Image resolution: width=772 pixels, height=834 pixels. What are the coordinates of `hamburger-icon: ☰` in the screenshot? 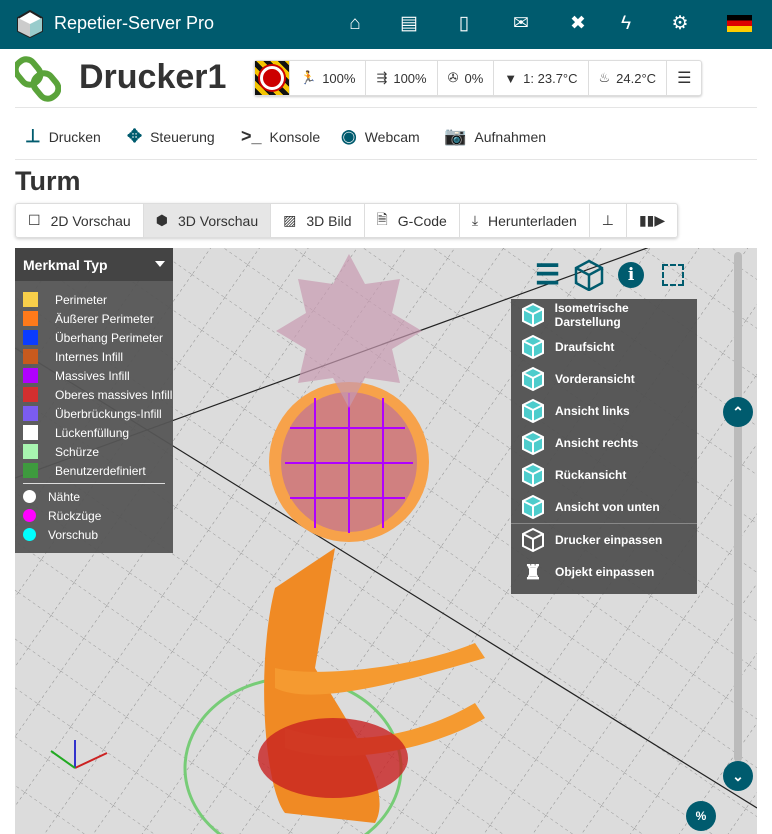 It's located at (547, 274).